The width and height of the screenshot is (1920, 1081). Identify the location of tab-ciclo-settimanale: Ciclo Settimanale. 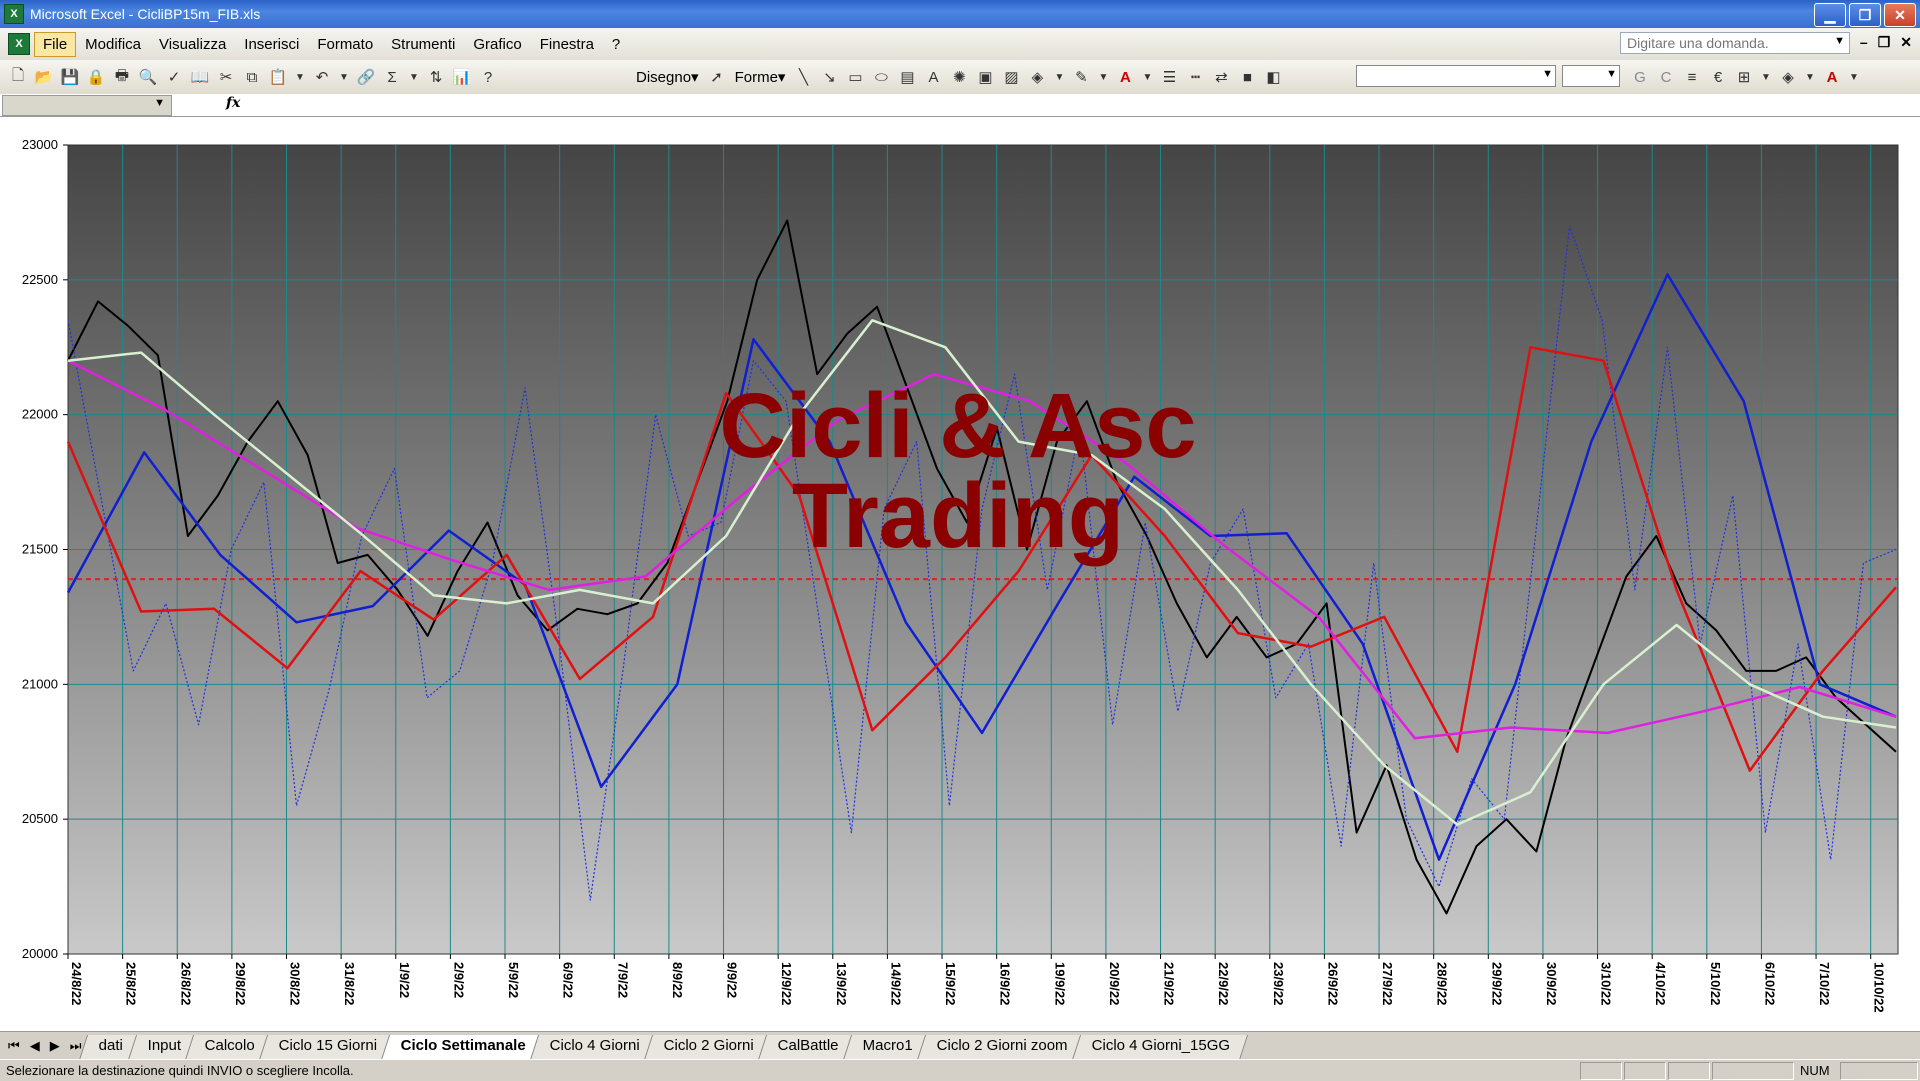
(463, 1047).